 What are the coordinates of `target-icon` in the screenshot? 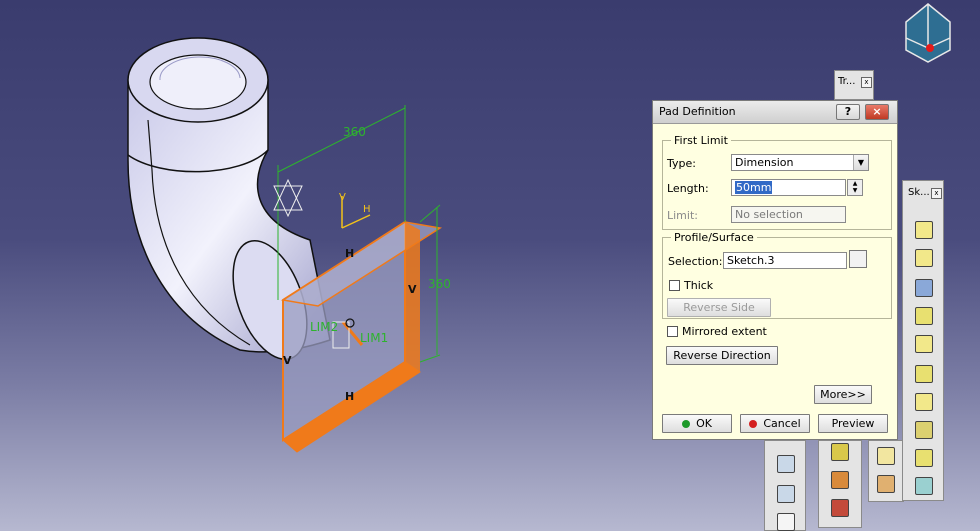 It's located at (886, 456).